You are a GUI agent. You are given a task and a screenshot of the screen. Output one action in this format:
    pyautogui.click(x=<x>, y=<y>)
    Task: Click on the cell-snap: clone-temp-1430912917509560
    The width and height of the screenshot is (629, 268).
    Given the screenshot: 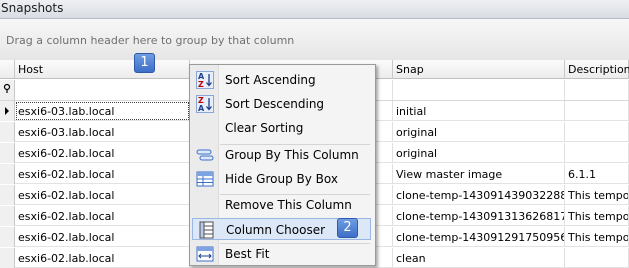 What is the action you would take?
    pyautogui.click(x=479, y=237)
    